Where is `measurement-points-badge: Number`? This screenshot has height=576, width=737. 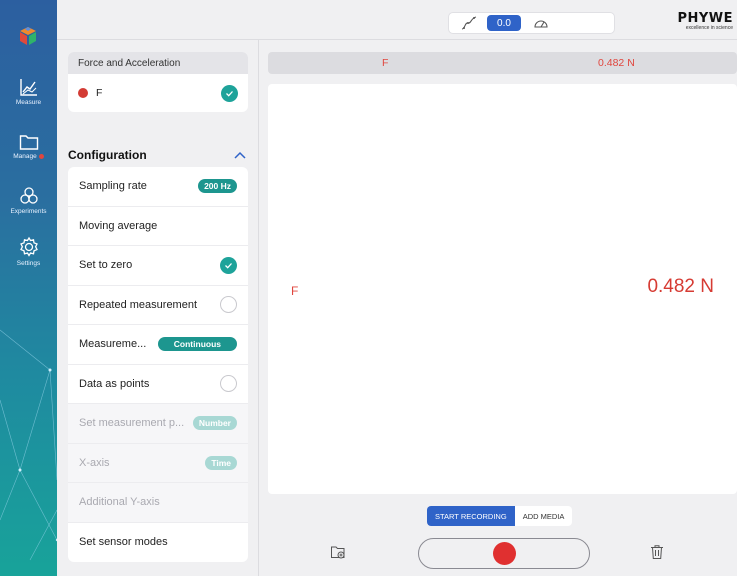 measurement-points-badge: Number is located at coordinates (214, 423).